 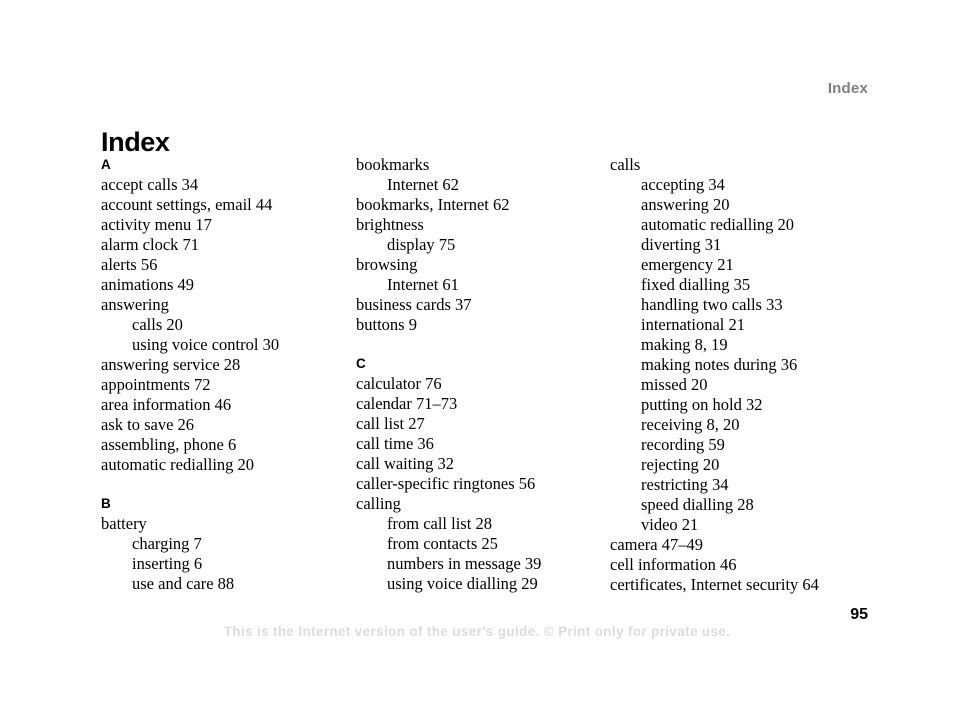 What do you see at coordinates (361, 363) in the screenshot?
I see `section-letter: C` at bounding box center [361, 363].